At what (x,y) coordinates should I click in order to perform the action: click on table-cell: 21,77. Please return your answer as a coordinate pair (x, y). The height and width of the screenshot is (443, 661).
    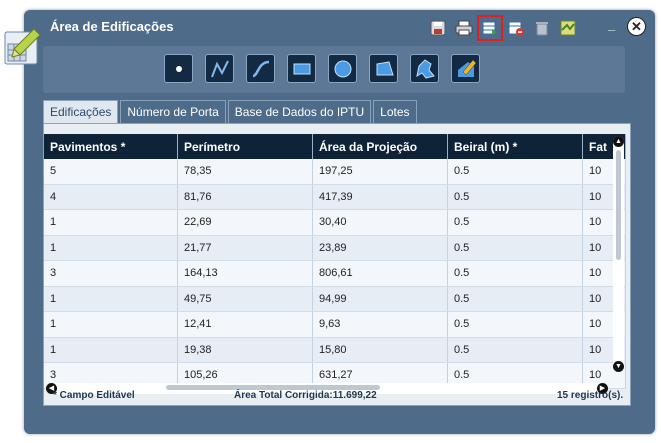
    Looking at the image, I should click on (245, 248).